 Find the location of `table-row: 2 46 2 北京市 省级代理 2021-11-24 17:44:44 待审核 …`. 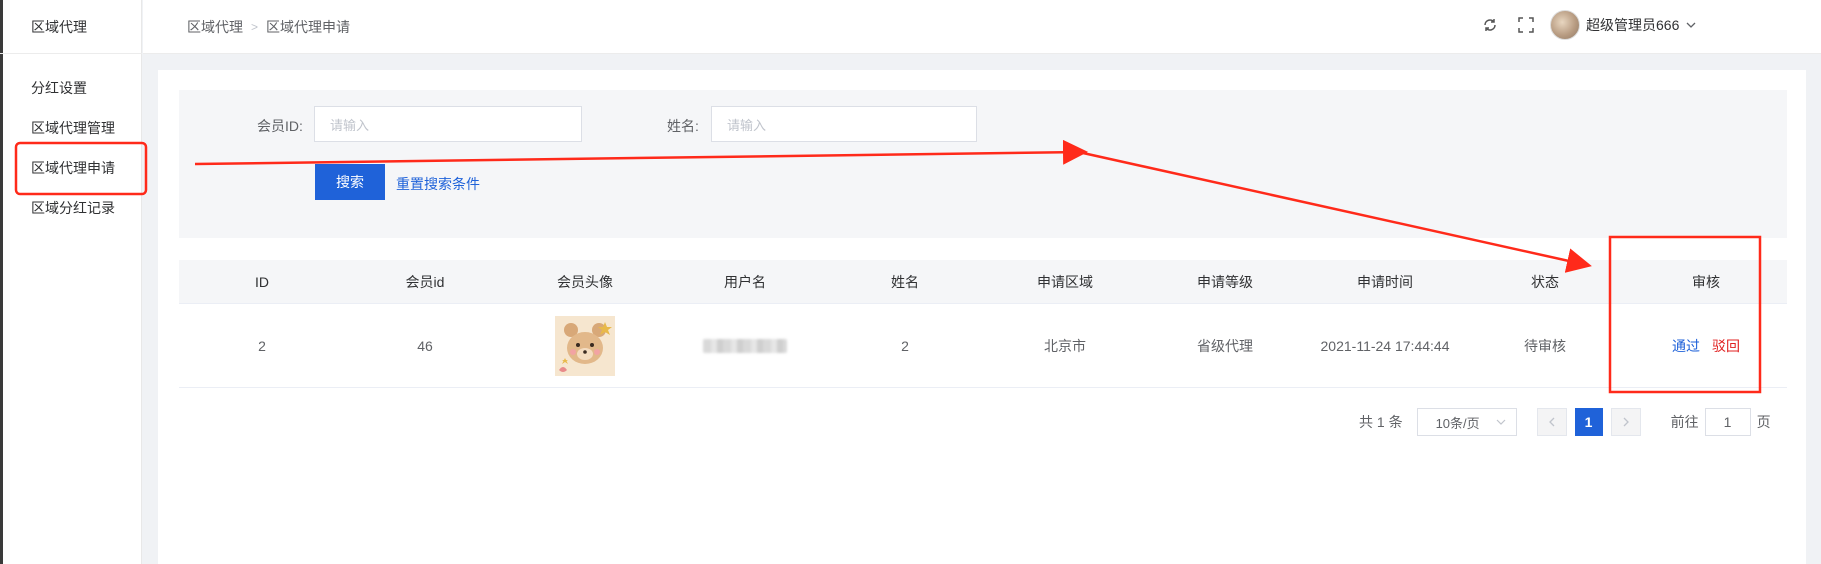

table-row: 2 46 2 北京市 省级代理 2021-11-24 17:44:44 待审核 … is located at coordinates (983, 346).